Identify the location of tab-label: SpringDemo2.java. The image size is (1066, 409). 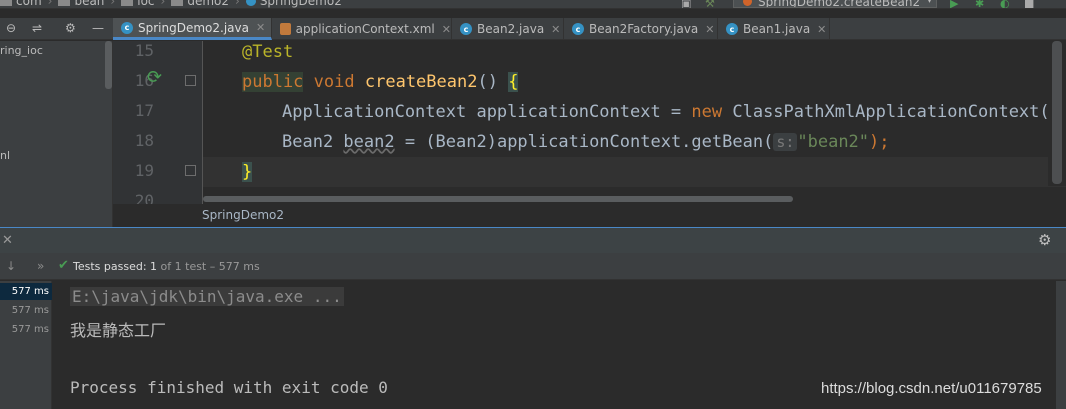
(193, 27).